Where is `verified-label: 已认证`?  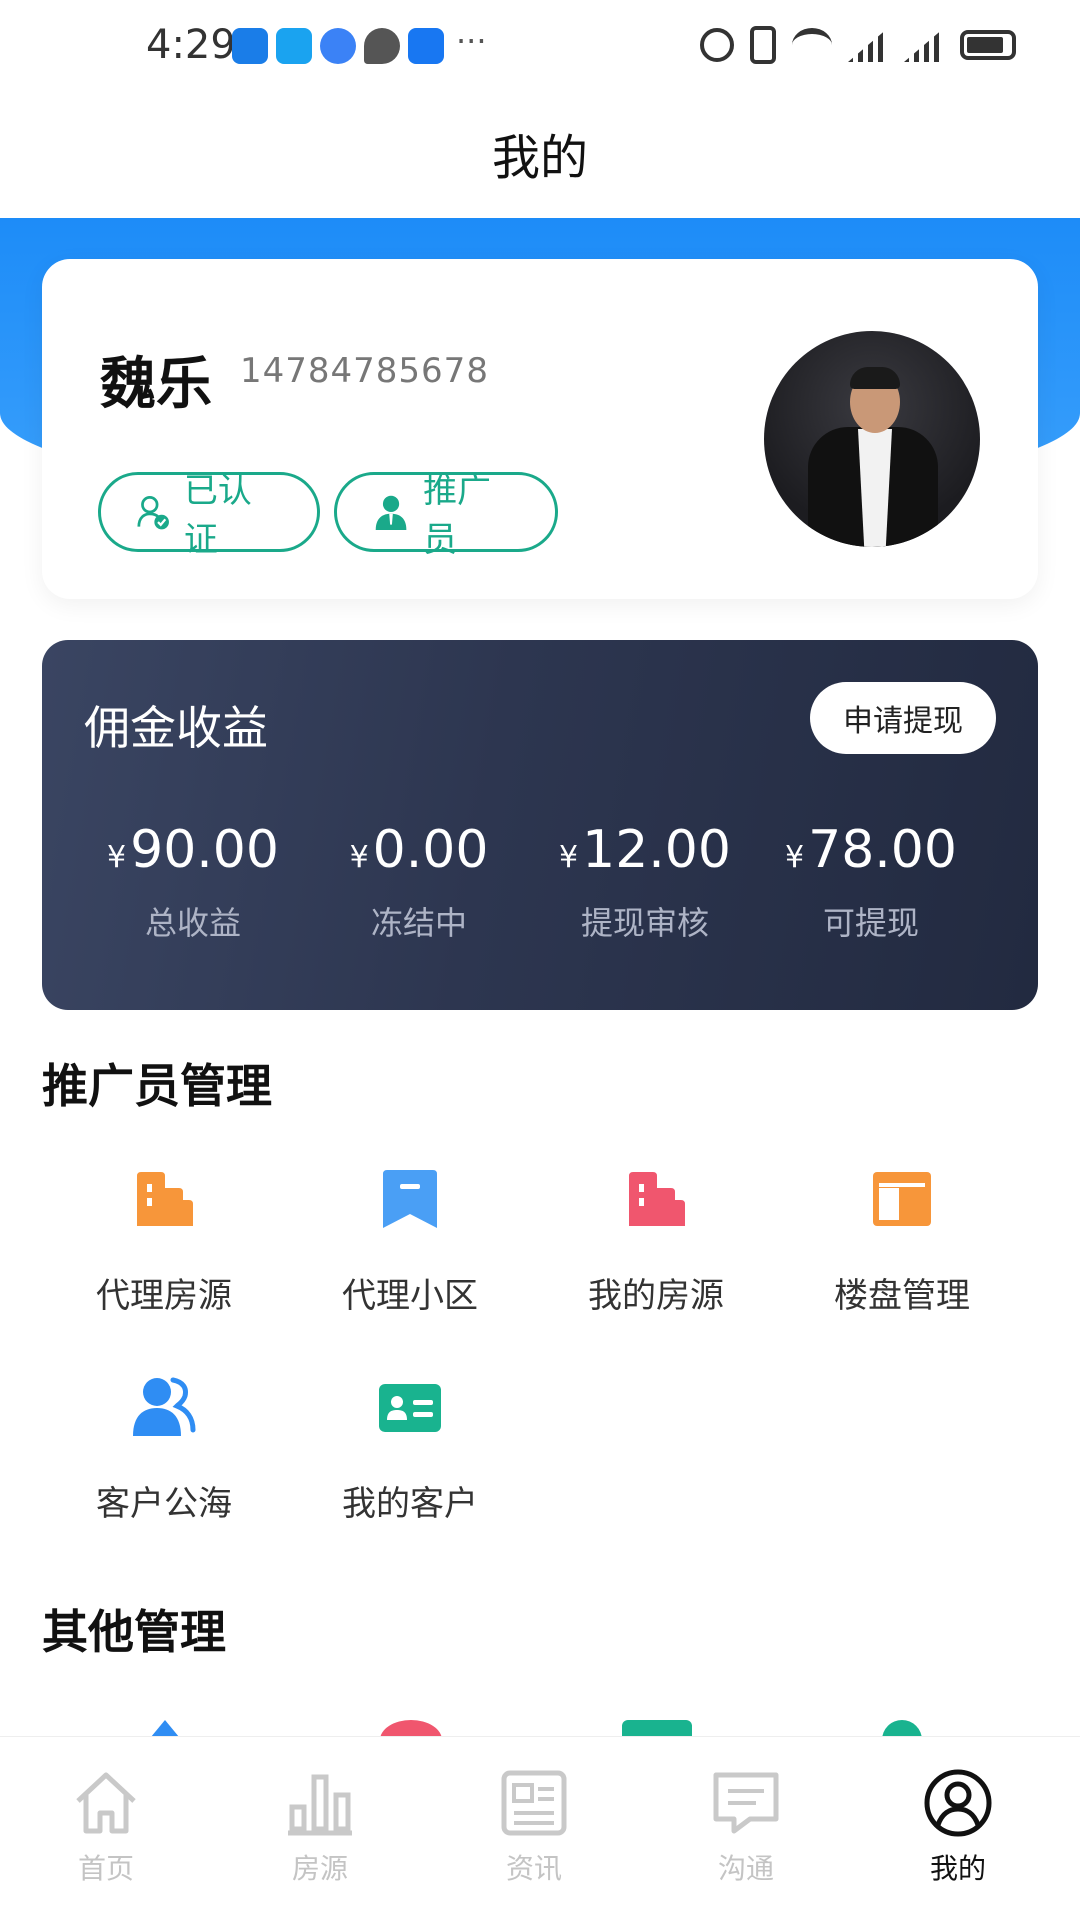 verified-label: 已认证 is located at coordinates (217, 515).